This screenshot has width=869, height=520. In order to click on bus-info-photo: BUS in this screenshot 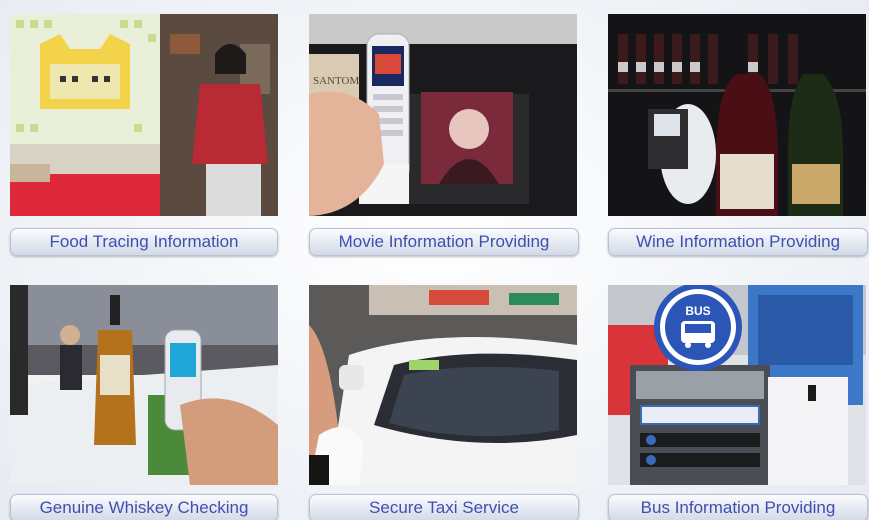, I will do `click(737, 385)`.